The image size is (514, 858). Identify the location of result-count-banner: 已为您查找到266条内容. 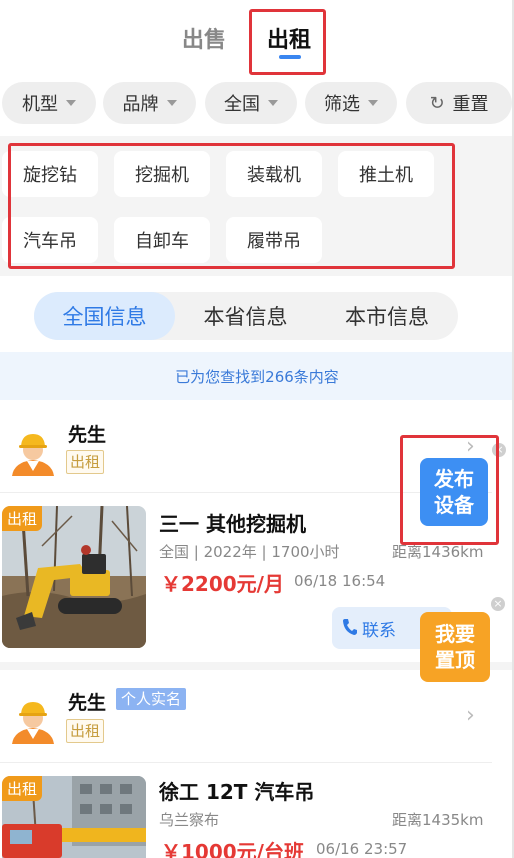
(257, 376).